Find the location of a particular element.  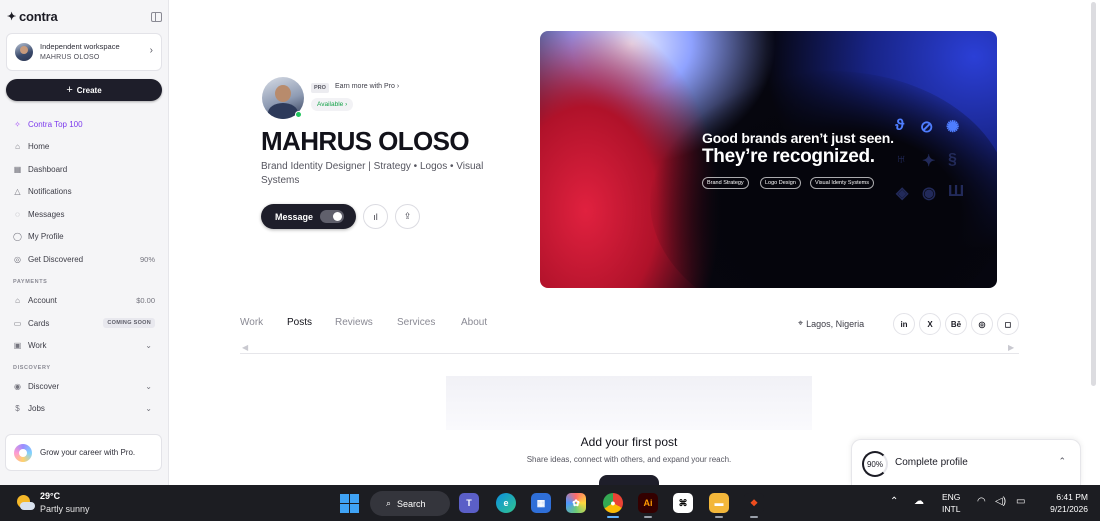

x-twitter-icon: X is located at coordinates (930, 324).